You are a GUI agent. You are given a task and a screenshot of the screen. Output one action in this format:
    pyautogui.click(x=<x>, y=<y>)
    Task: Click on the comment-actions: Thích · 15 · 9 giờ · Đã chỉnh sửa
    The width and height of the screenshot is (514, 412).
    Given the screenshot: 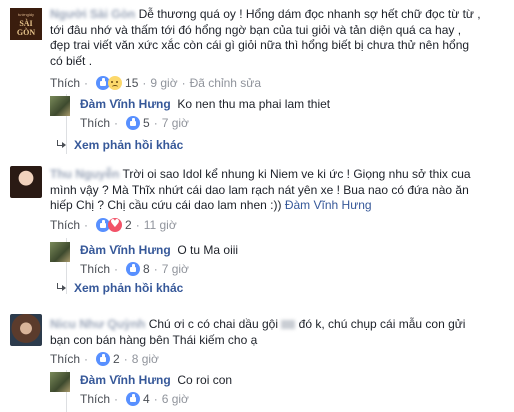 What is the action you would take?
    pyautogui.click(x=155, y=83)
    